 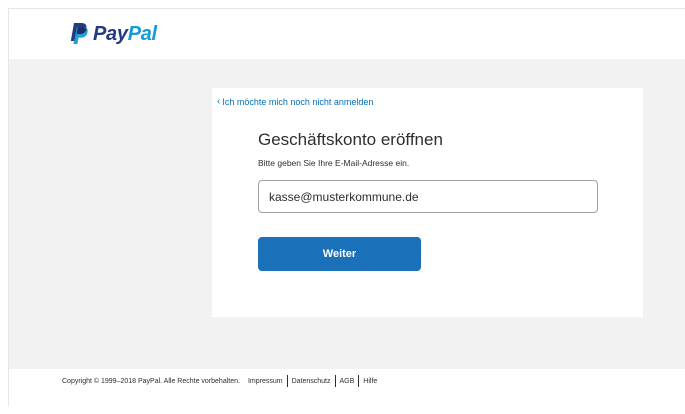 I want to click on paypal-logo: PayPal, so click(x=112, y=33).